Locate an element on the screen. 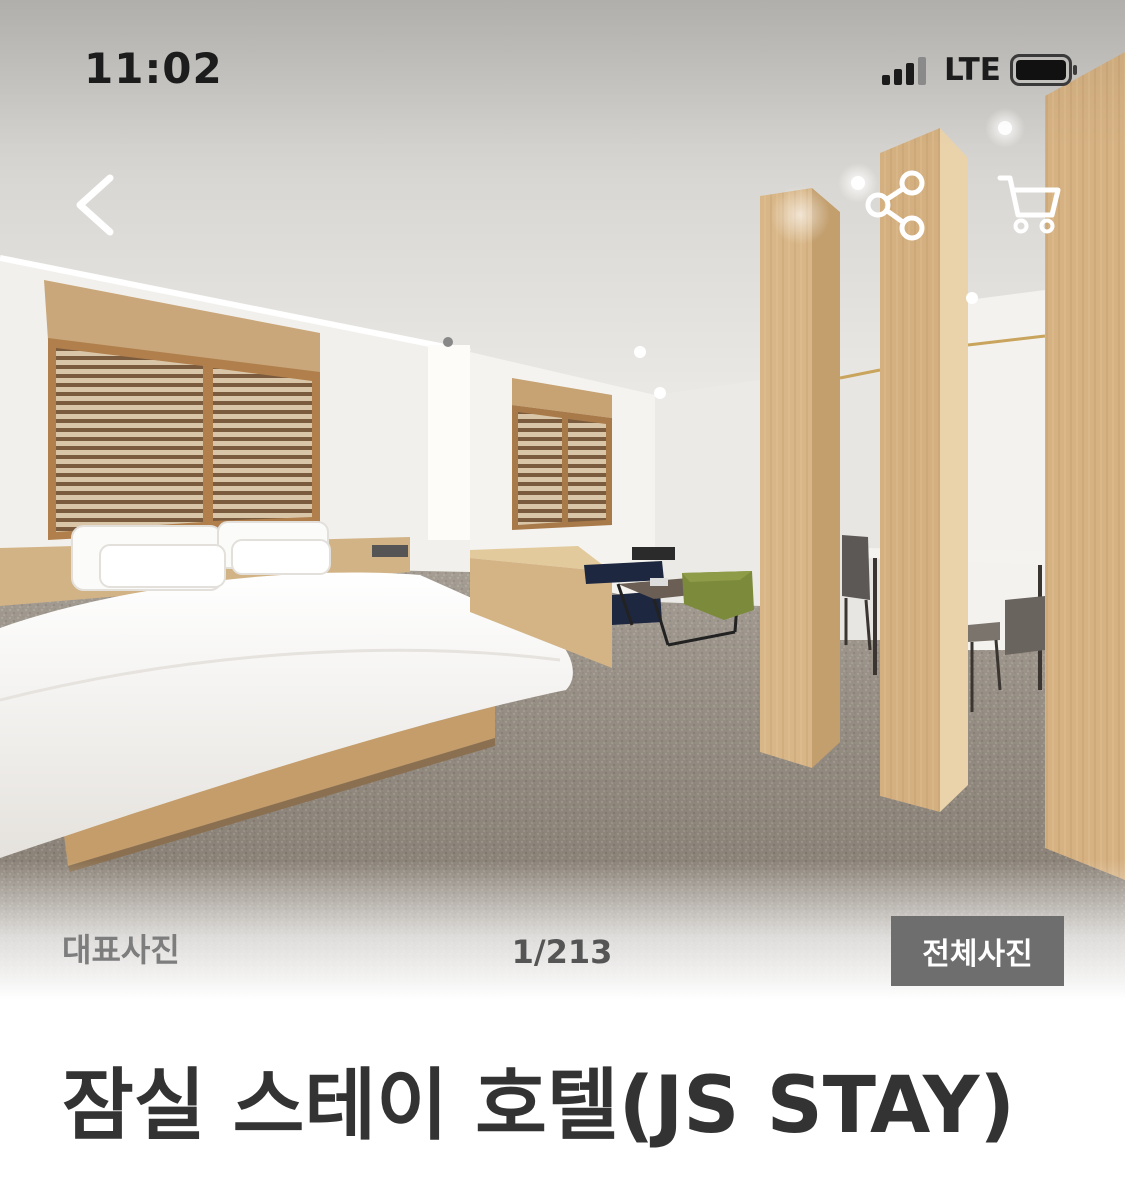 The image size is (1125, 1188). network-type: LTE is located at coordinates (972, 70).